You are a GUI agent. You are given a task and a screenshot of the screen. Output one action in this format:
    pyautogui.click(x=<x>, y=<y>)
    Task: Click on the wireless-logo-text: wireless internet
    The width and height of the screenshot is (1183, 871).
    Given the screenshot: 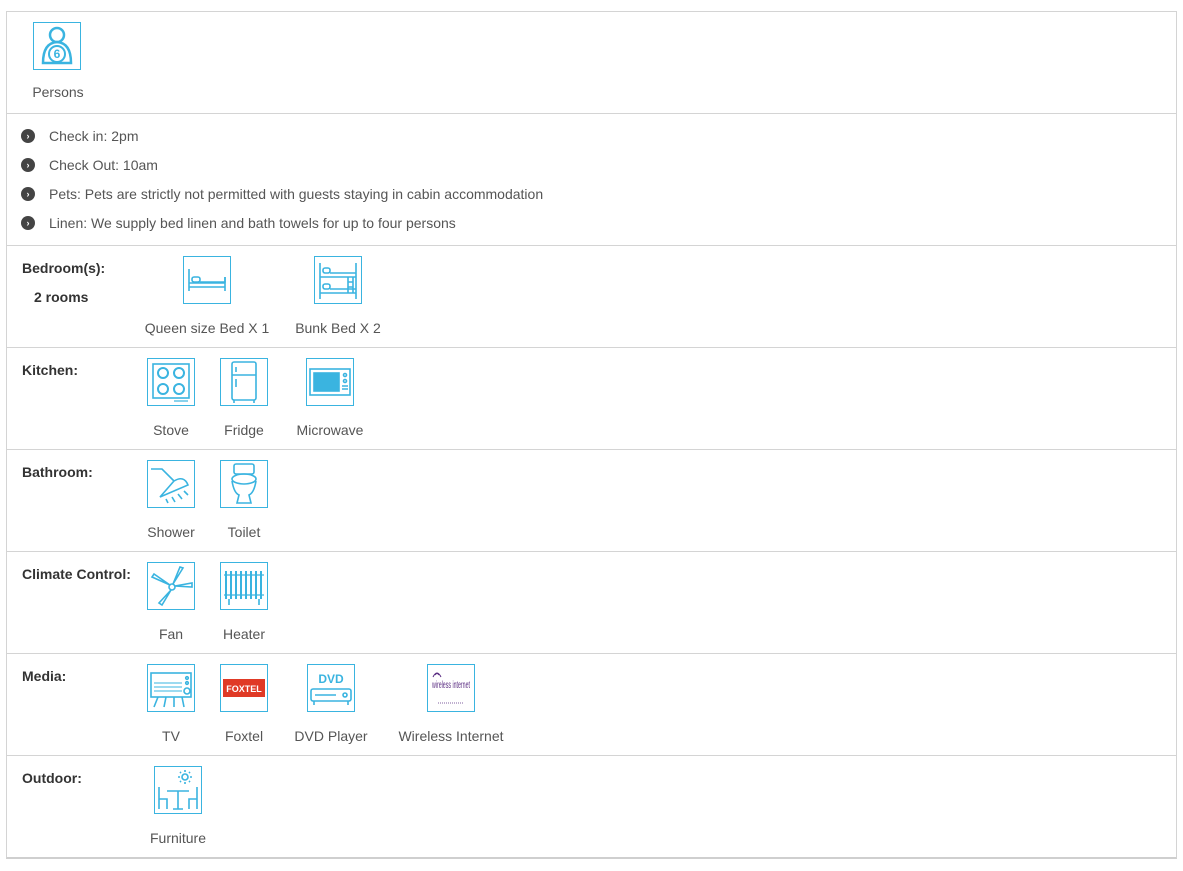 What is the action you would take?
    pyautogui.click(x=450, y=685)
    